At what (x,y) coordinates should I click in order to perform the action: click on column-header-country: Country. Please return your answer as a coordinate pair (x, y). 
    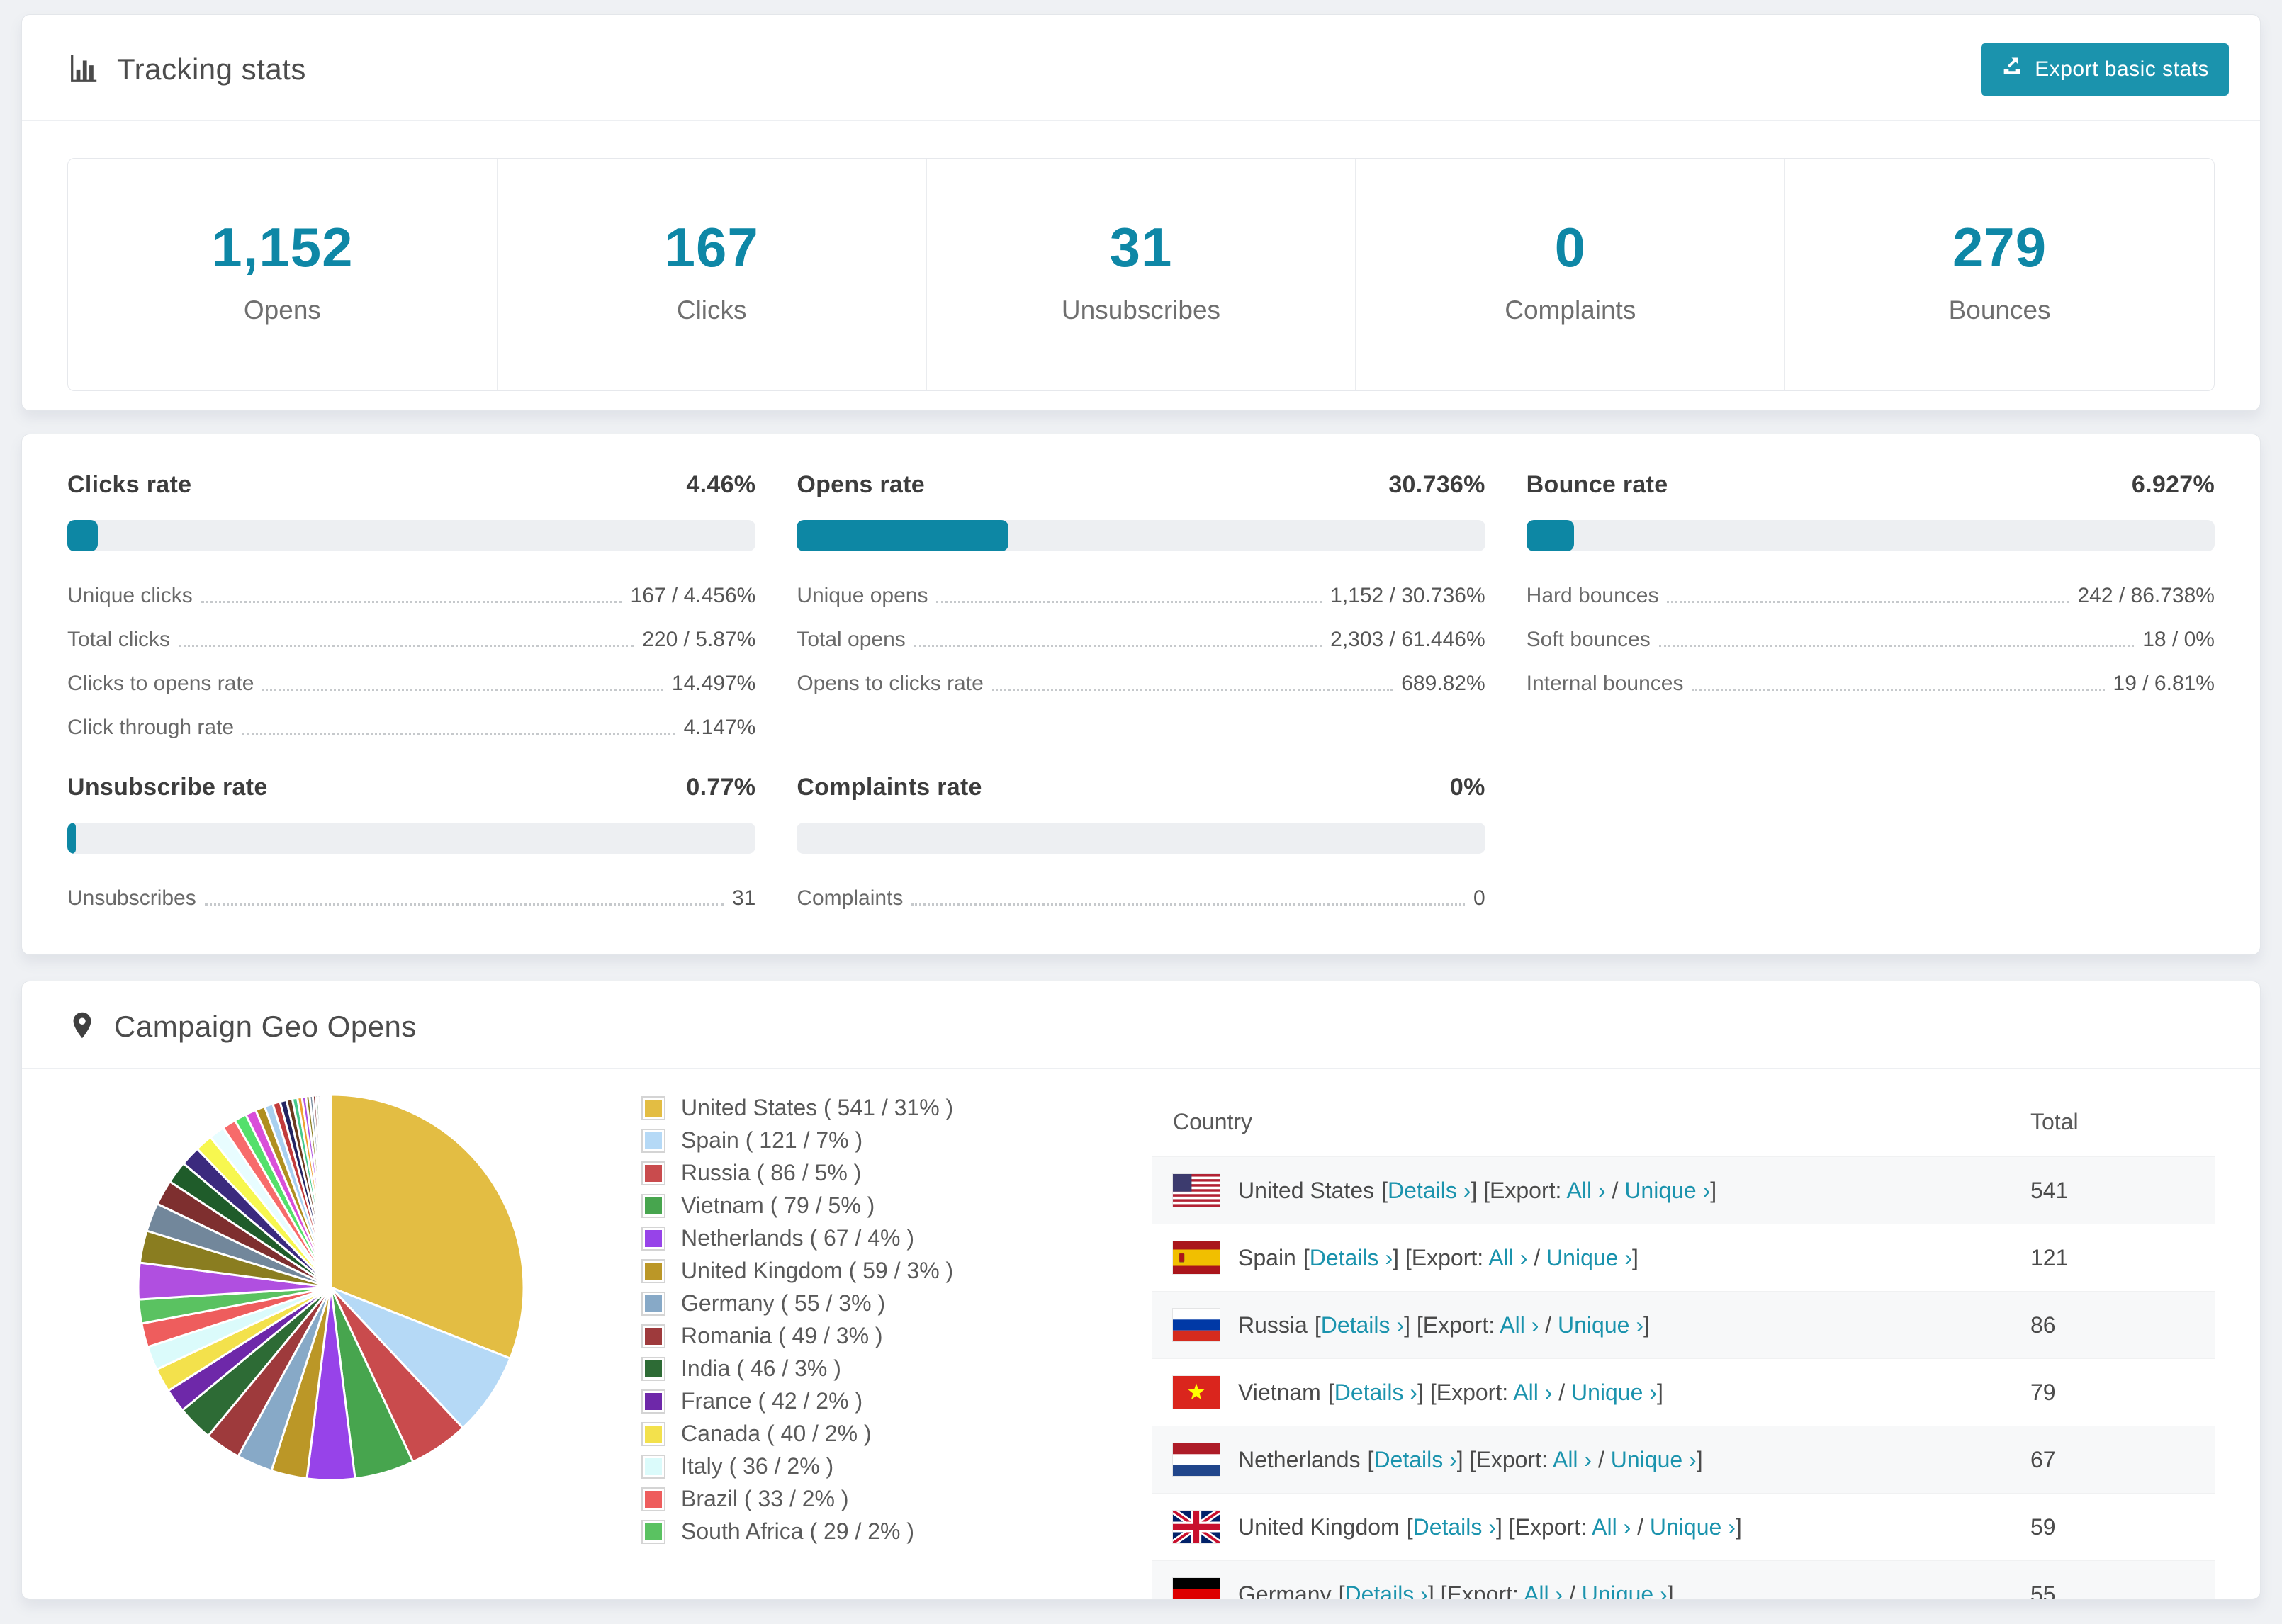
    Looking at the image, I should click on (1213, 1121).